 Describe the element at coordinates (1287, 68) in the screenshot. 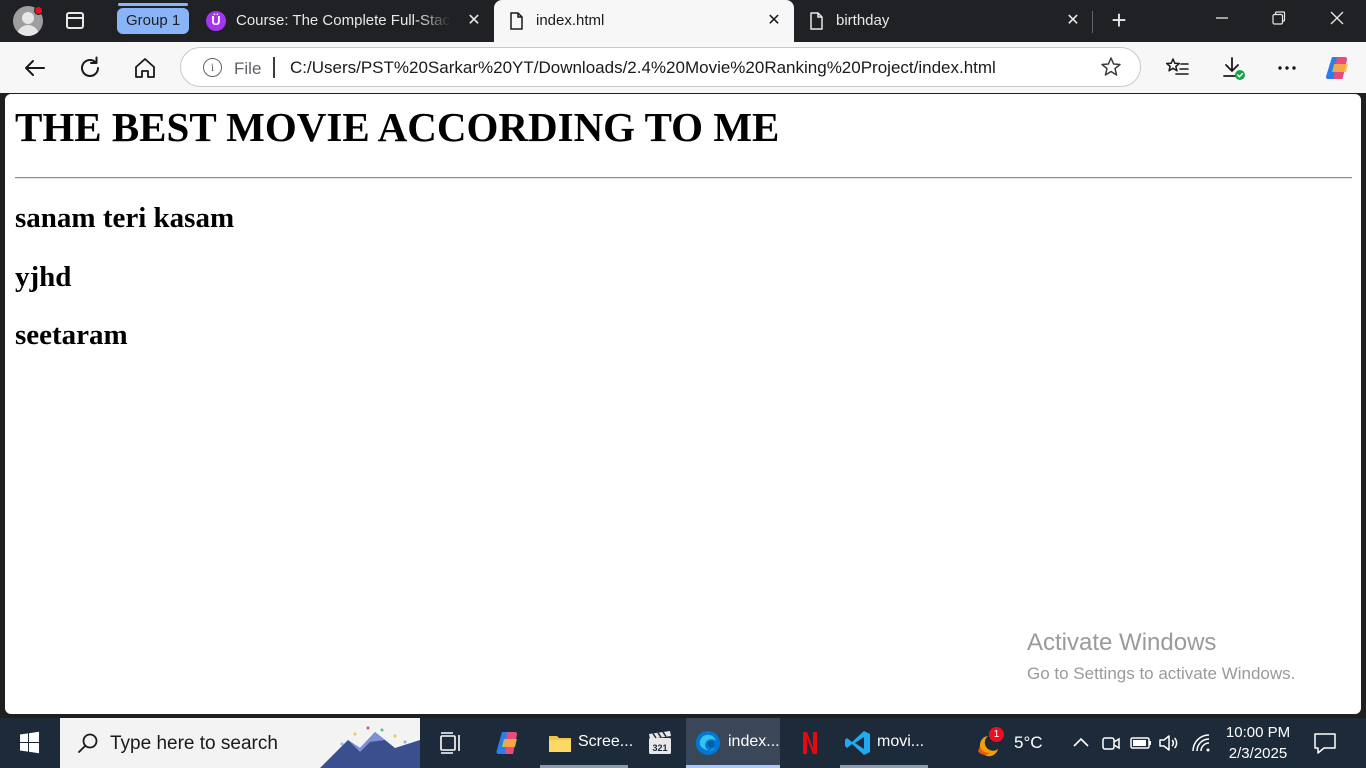

I see `more-options-icon` at that location.